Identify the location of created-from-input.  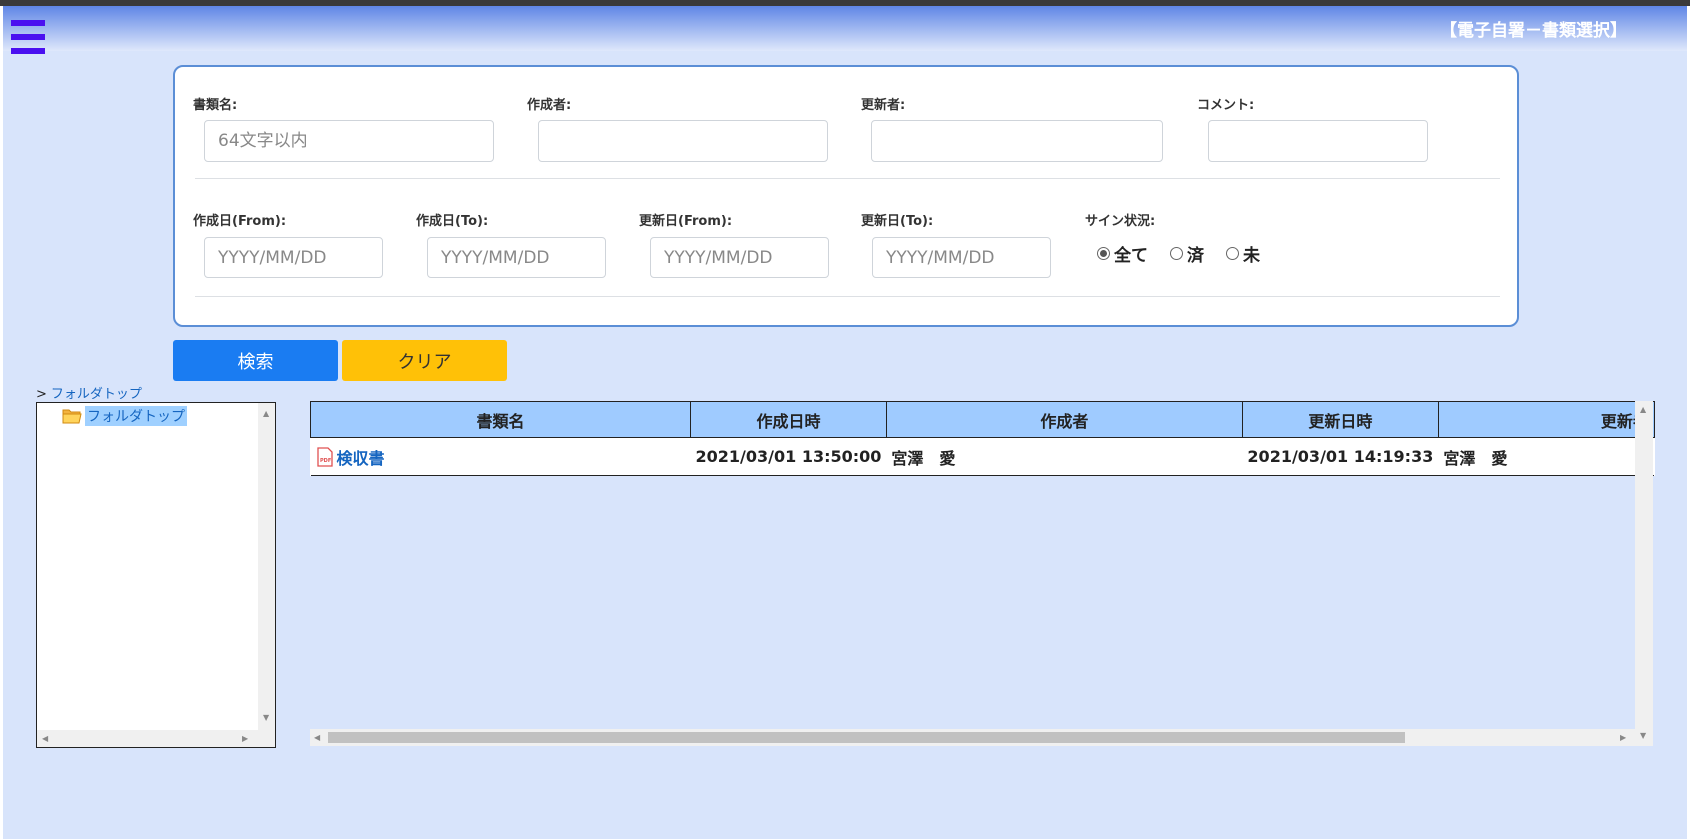
(293, 257).